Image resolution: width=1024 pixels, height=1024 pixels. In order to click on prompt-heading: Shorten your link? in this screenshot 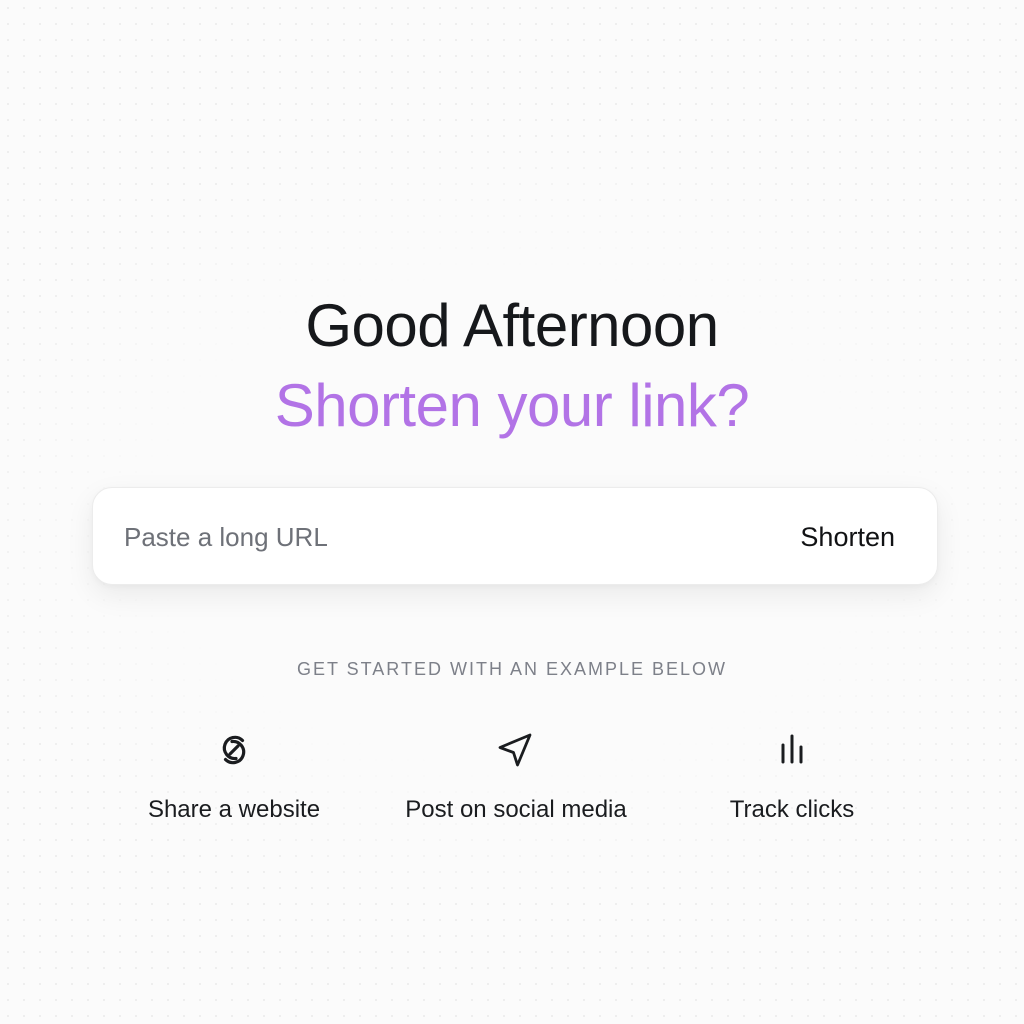, I will do `click(512, 405)`.